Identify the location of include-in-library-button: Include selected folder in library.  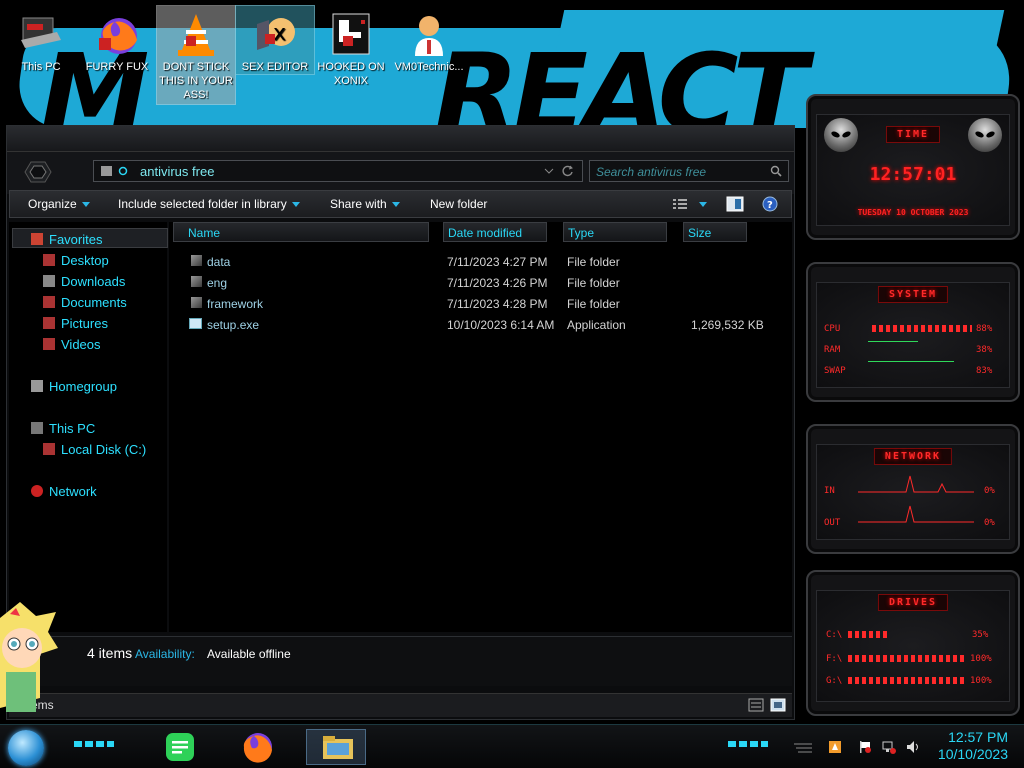
(209, 204).